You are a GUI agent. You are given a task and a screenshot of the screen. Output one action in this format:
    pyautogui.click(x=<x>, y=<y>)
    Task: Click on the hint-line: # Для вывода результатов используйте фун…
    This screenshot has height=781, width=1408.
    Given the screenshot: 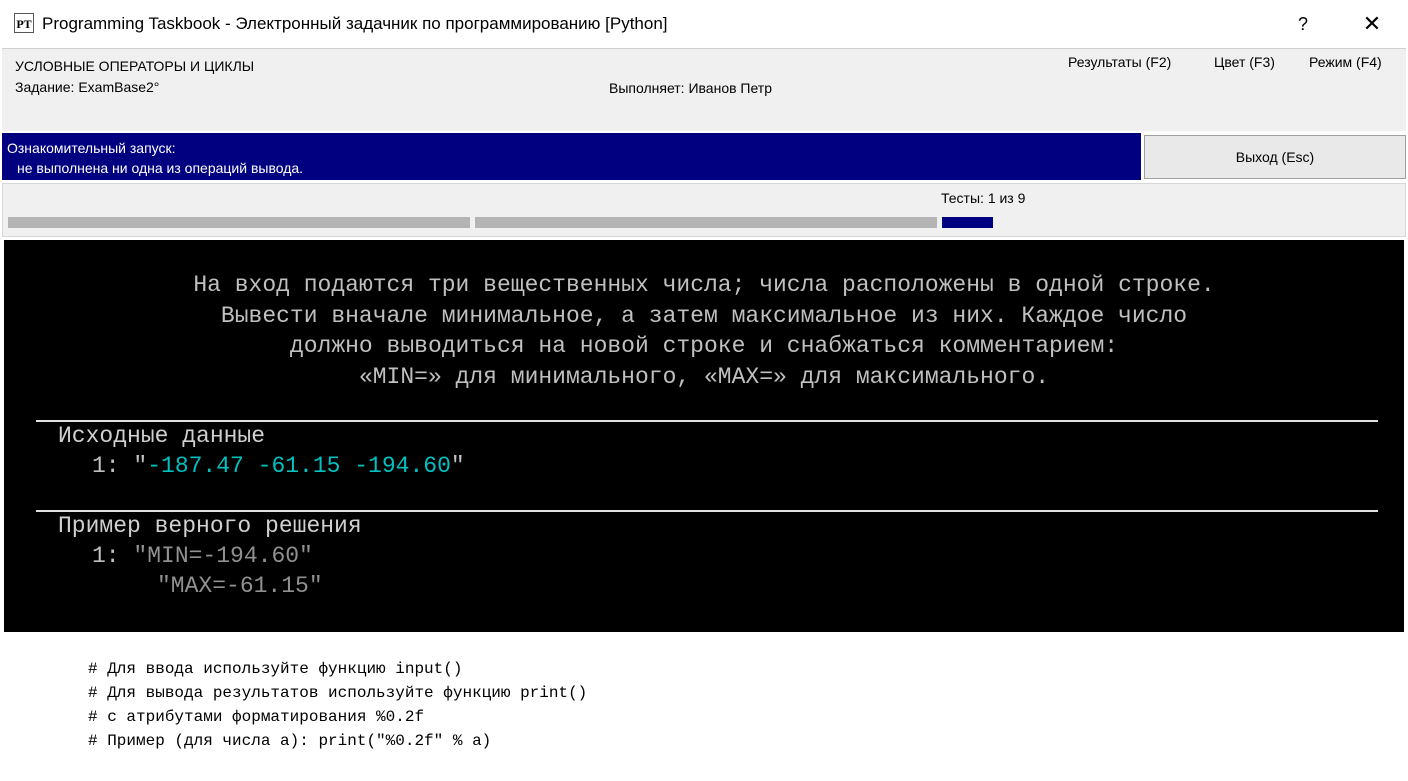 What is the action you would take?
    pyautogui.click(x=338, y=693)
    